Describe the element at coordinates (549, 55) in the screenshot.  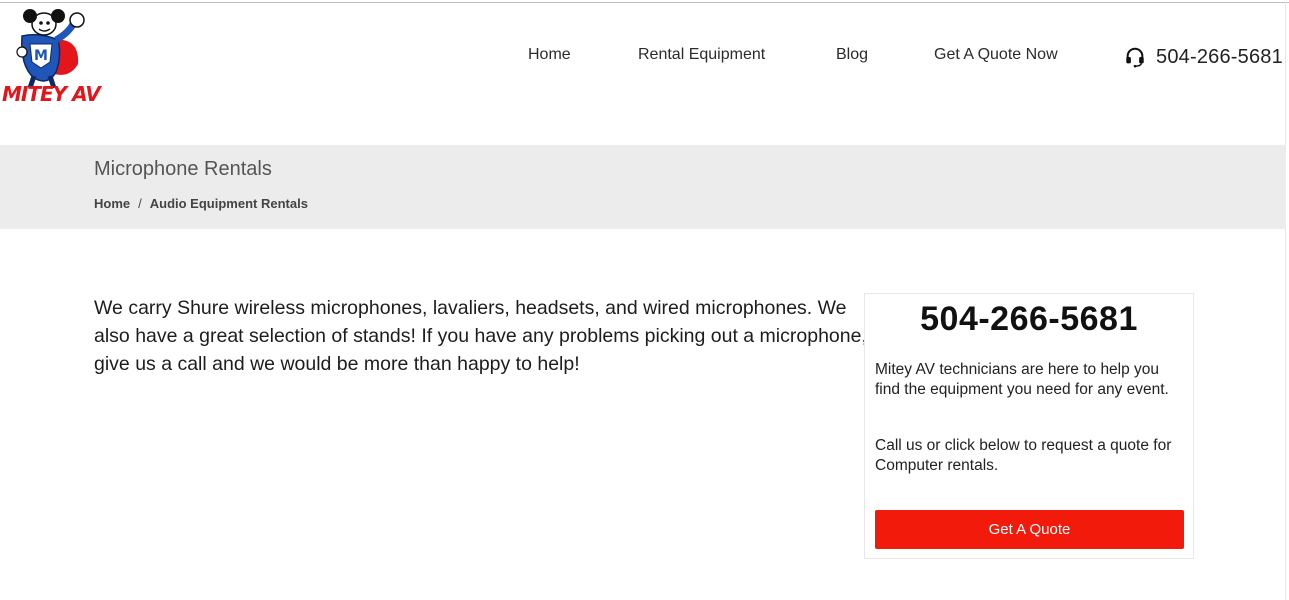
I see `nav-item-home: Home` at that location.